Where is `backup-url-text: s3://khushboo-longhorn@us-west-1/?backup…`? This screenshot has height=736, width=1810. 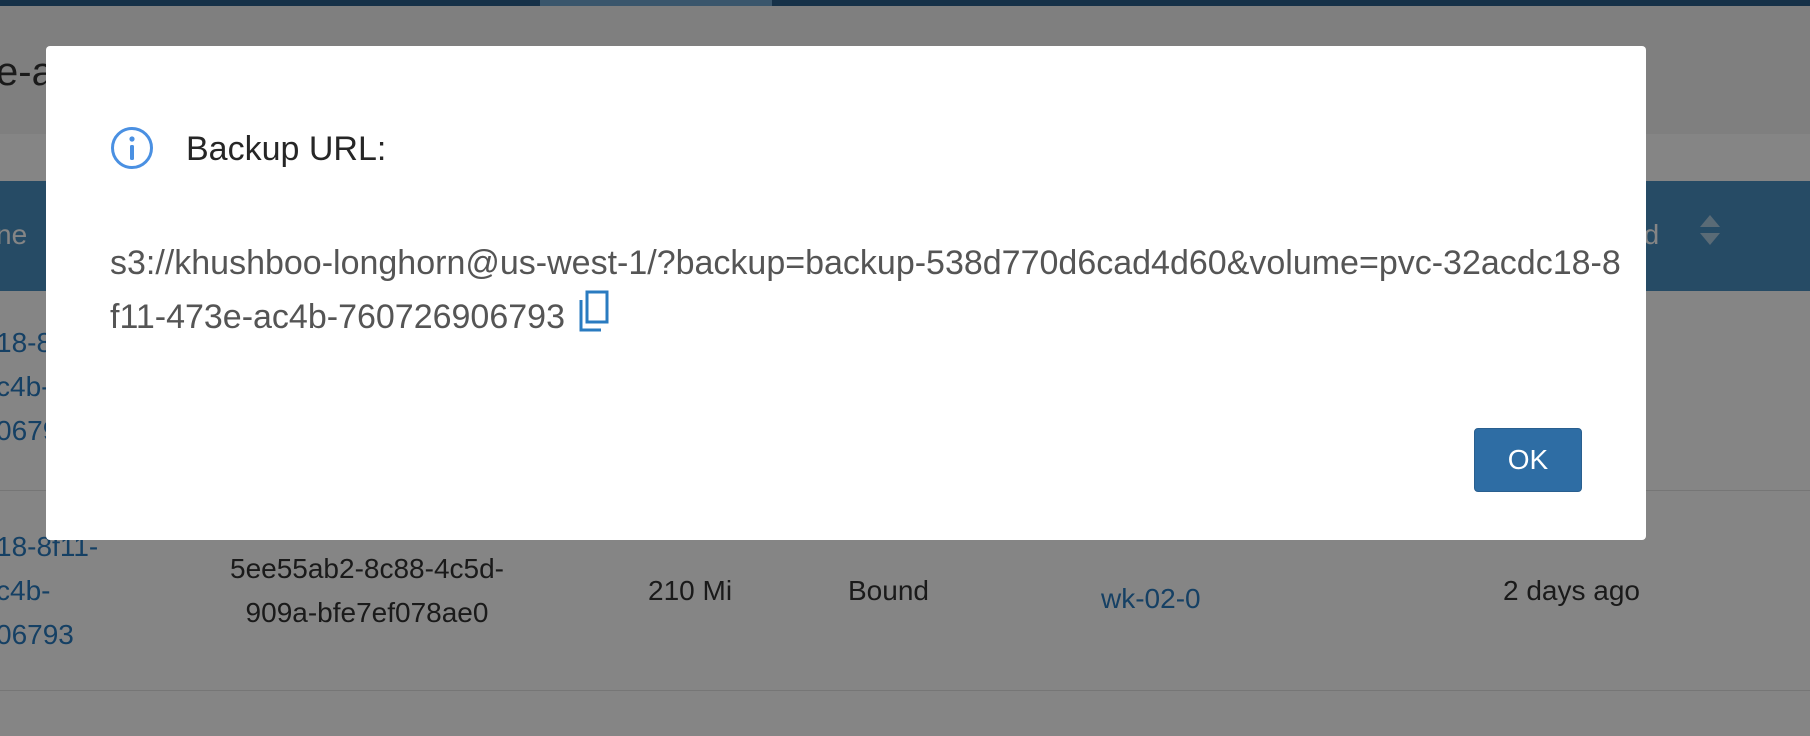 backup-url-text: s3://khushboo-longhorn@us-west-1/?backup… is located at coordinates (870, 290).